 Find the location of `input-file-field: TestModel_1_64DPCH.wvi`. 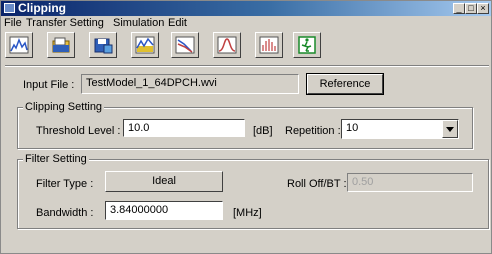

input-file-field: TestModel_1_64DPCH.wvi is located at coordinates (190, 84).